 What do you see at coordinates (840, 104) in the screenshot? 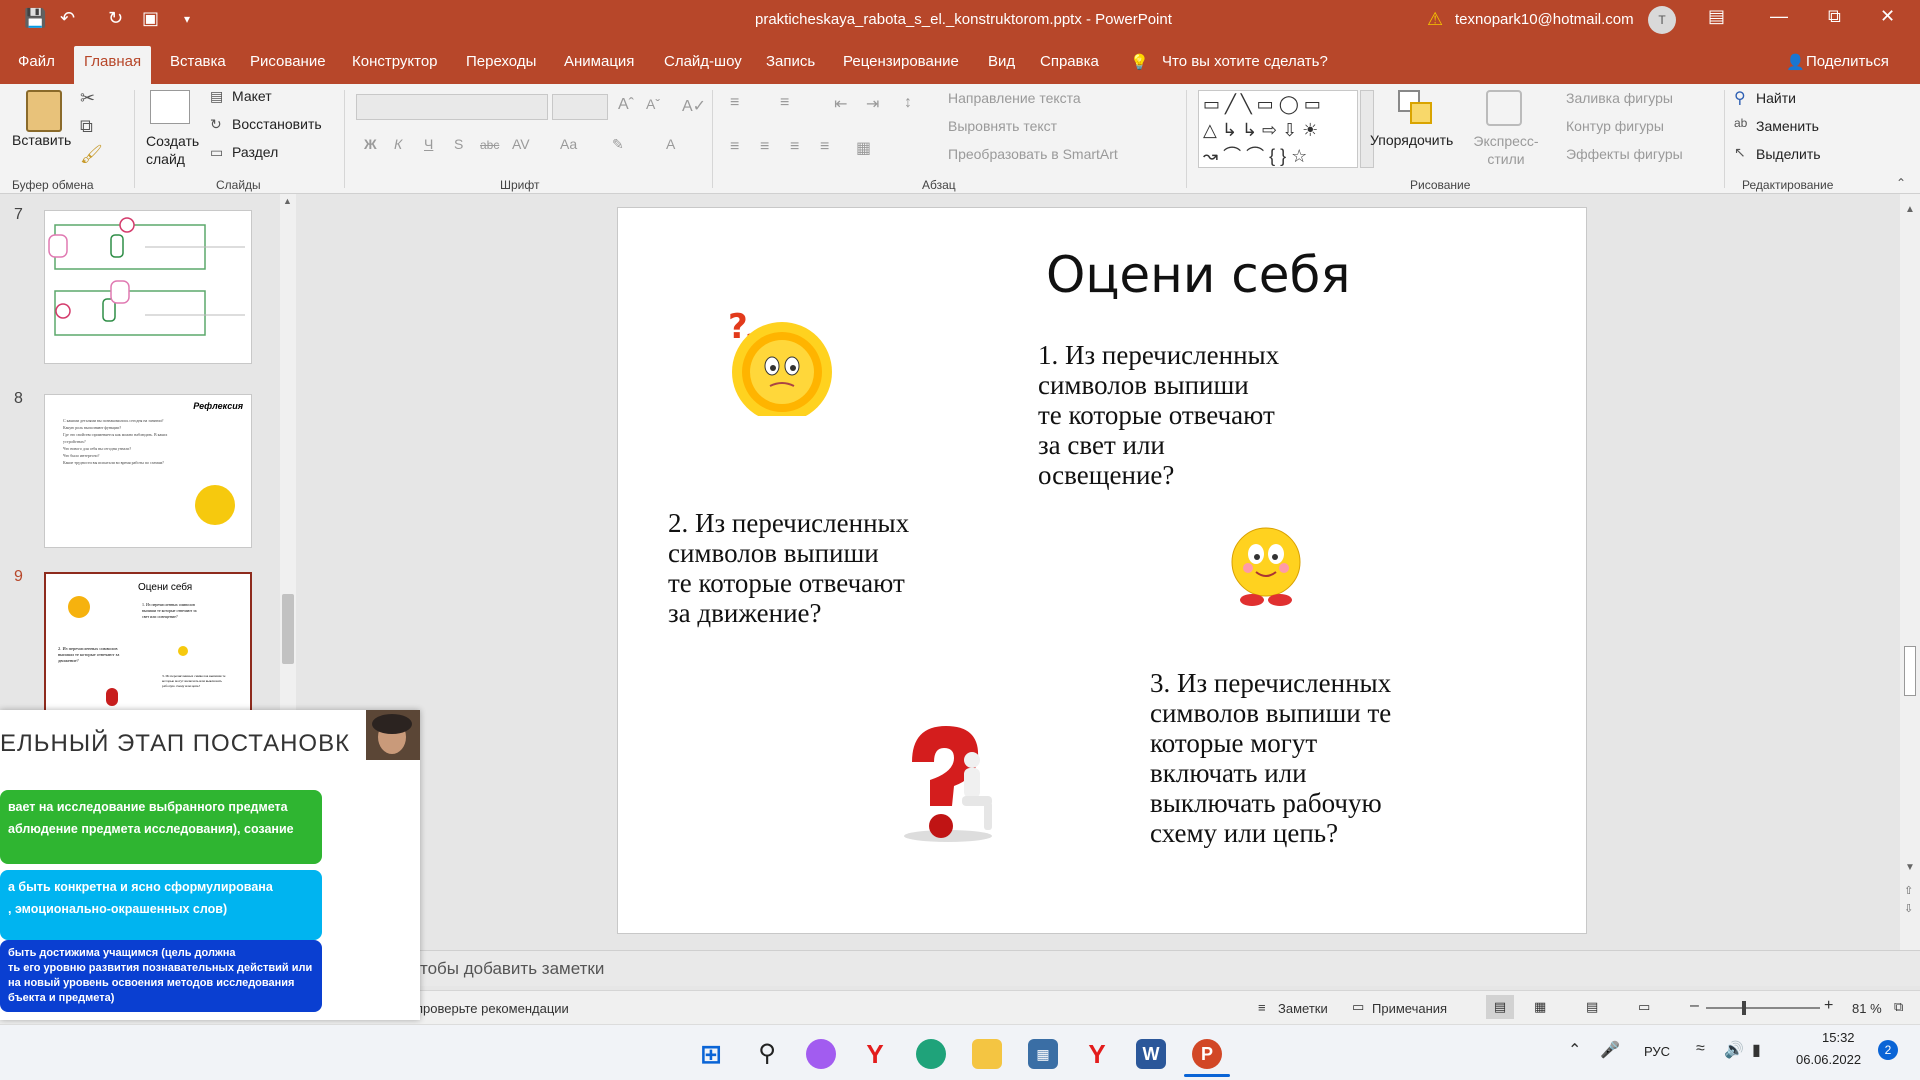
I see `decrease-indent-icon: ⇤` at bounding box center [840, 104].